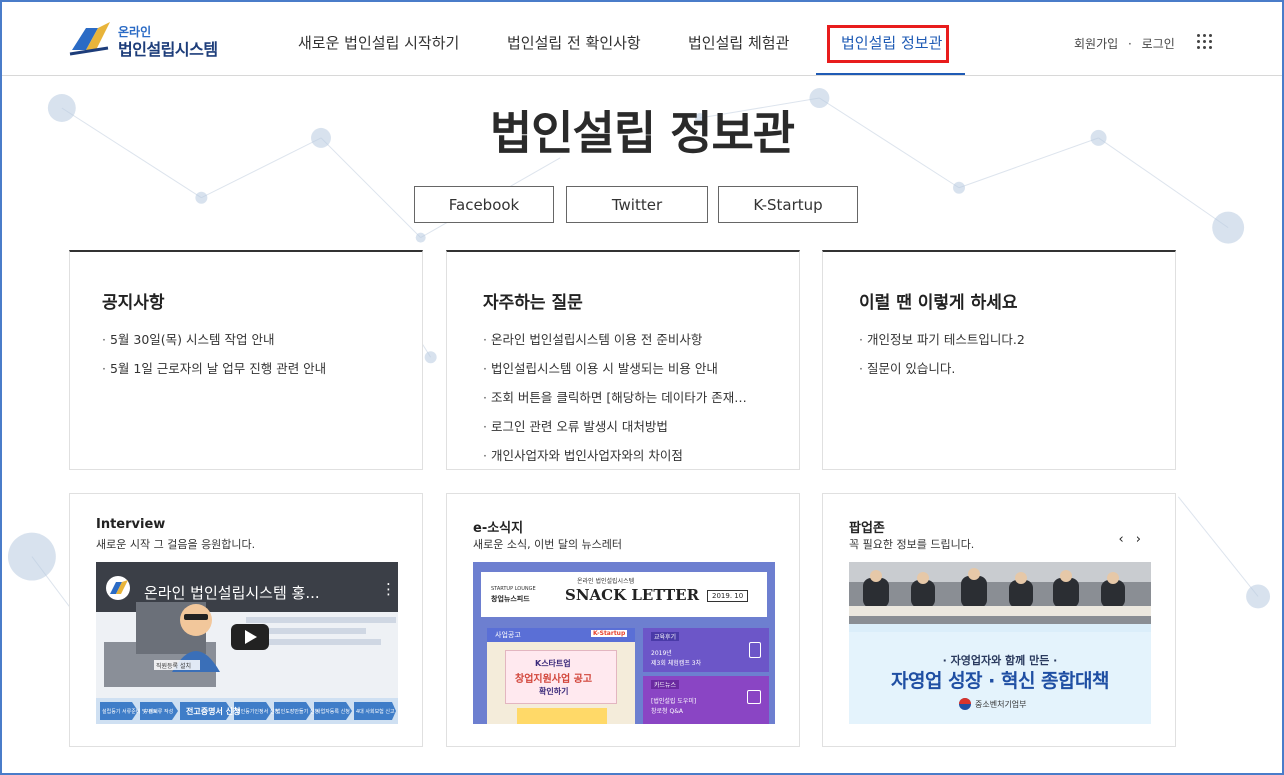  What do you see at coordinates (388, 589) in the screenshot?
I see `more-vert-icon: ⋮` at bounding box center [388, 589].